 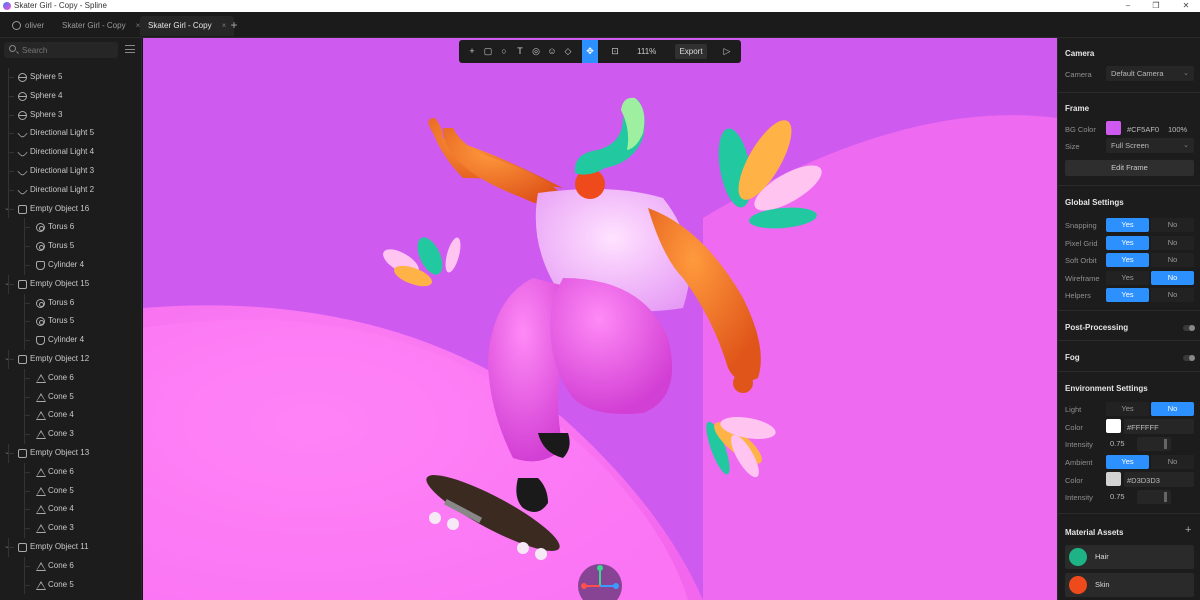 What do you see at coordinates (600, 6) in the screenshot?
I see `window-titlebar: Skater Girl - Copy - Spline – ❐ ✕` at bounding box center [600, 6].